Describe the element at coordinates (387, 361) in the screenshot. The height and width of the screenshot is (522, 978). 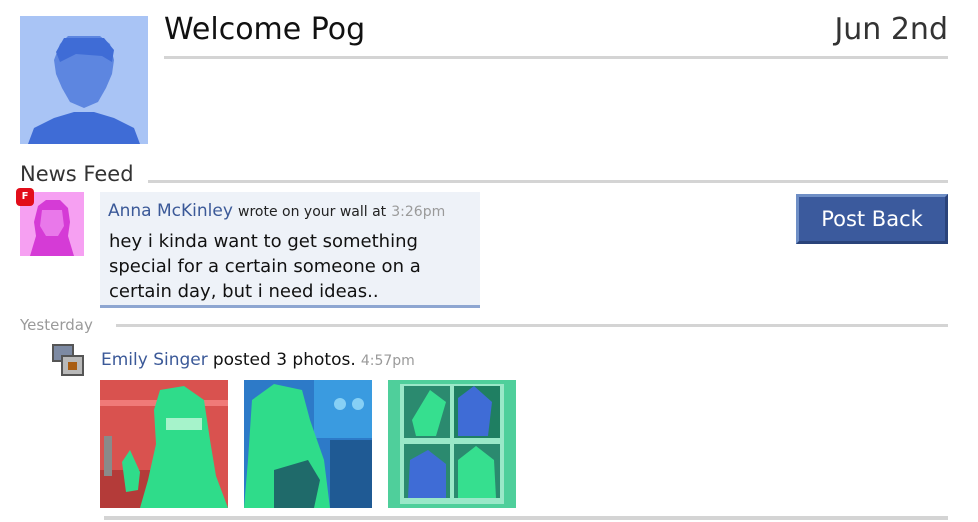
I see `photo-post-time: 4:57pm` at that location.